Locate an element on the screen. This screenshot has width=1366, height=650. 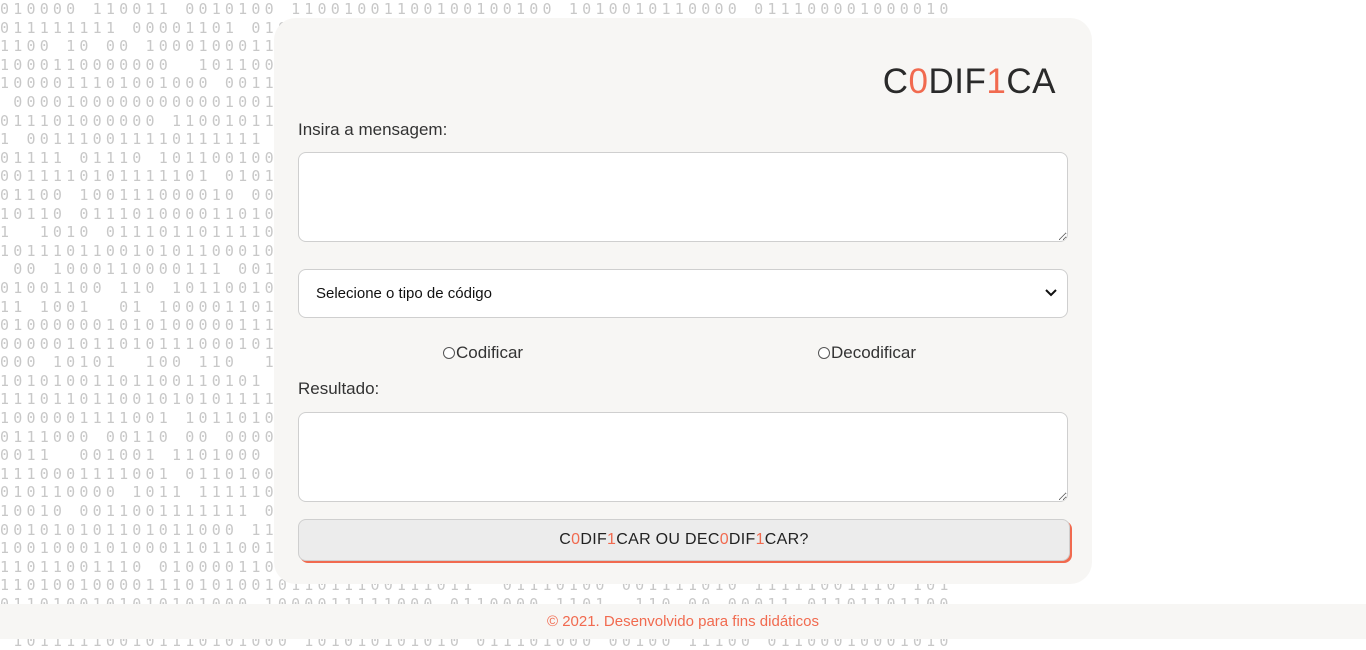
code-type-selected-value: Selecione o tipo de código is located at coordinates (404, 293).